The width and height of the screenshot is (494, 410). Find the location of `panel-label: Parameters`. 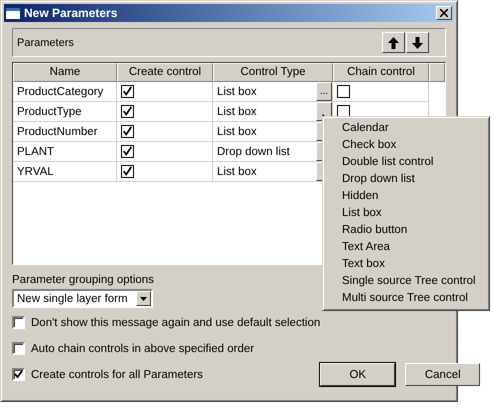

panel-label: Parameters is located at coordinates (45, 42).